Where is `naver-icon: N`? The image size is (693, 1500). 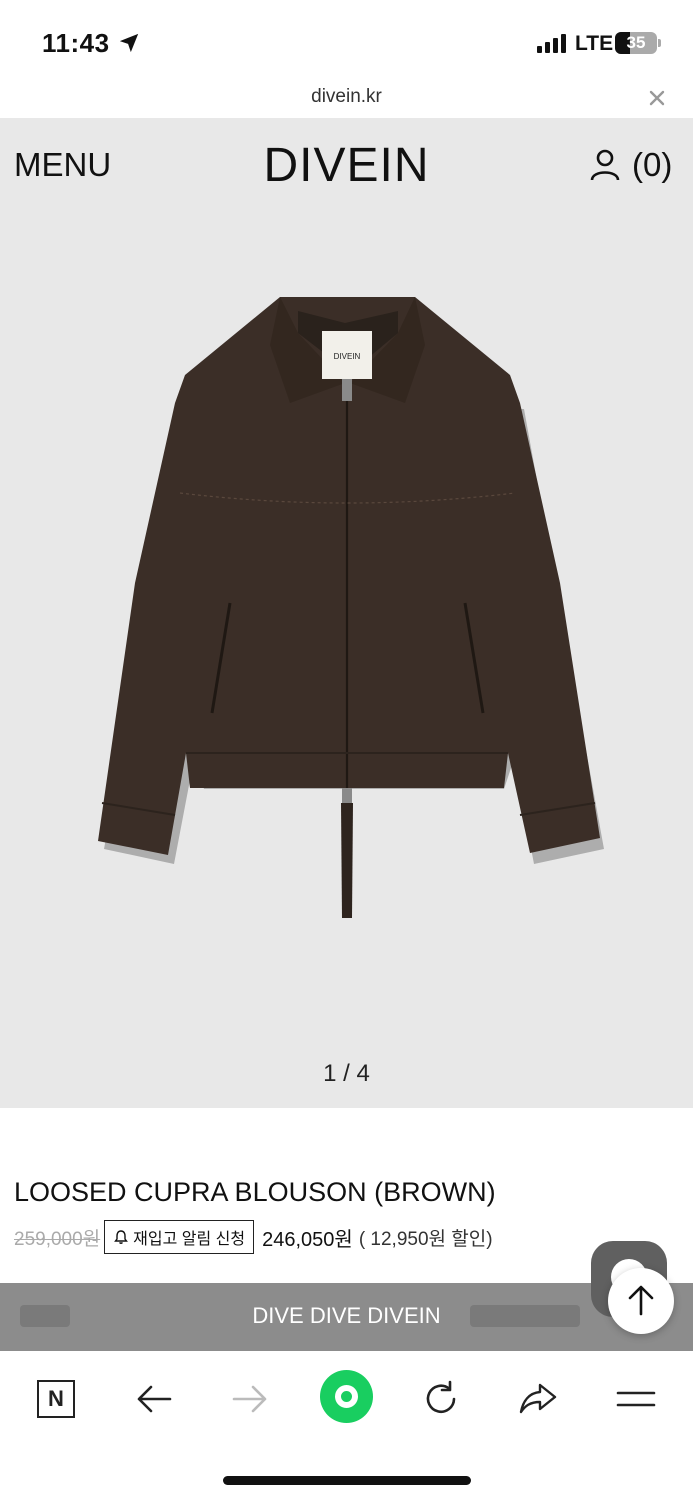 naver-icon: N is located at coordinates (56, 1399).